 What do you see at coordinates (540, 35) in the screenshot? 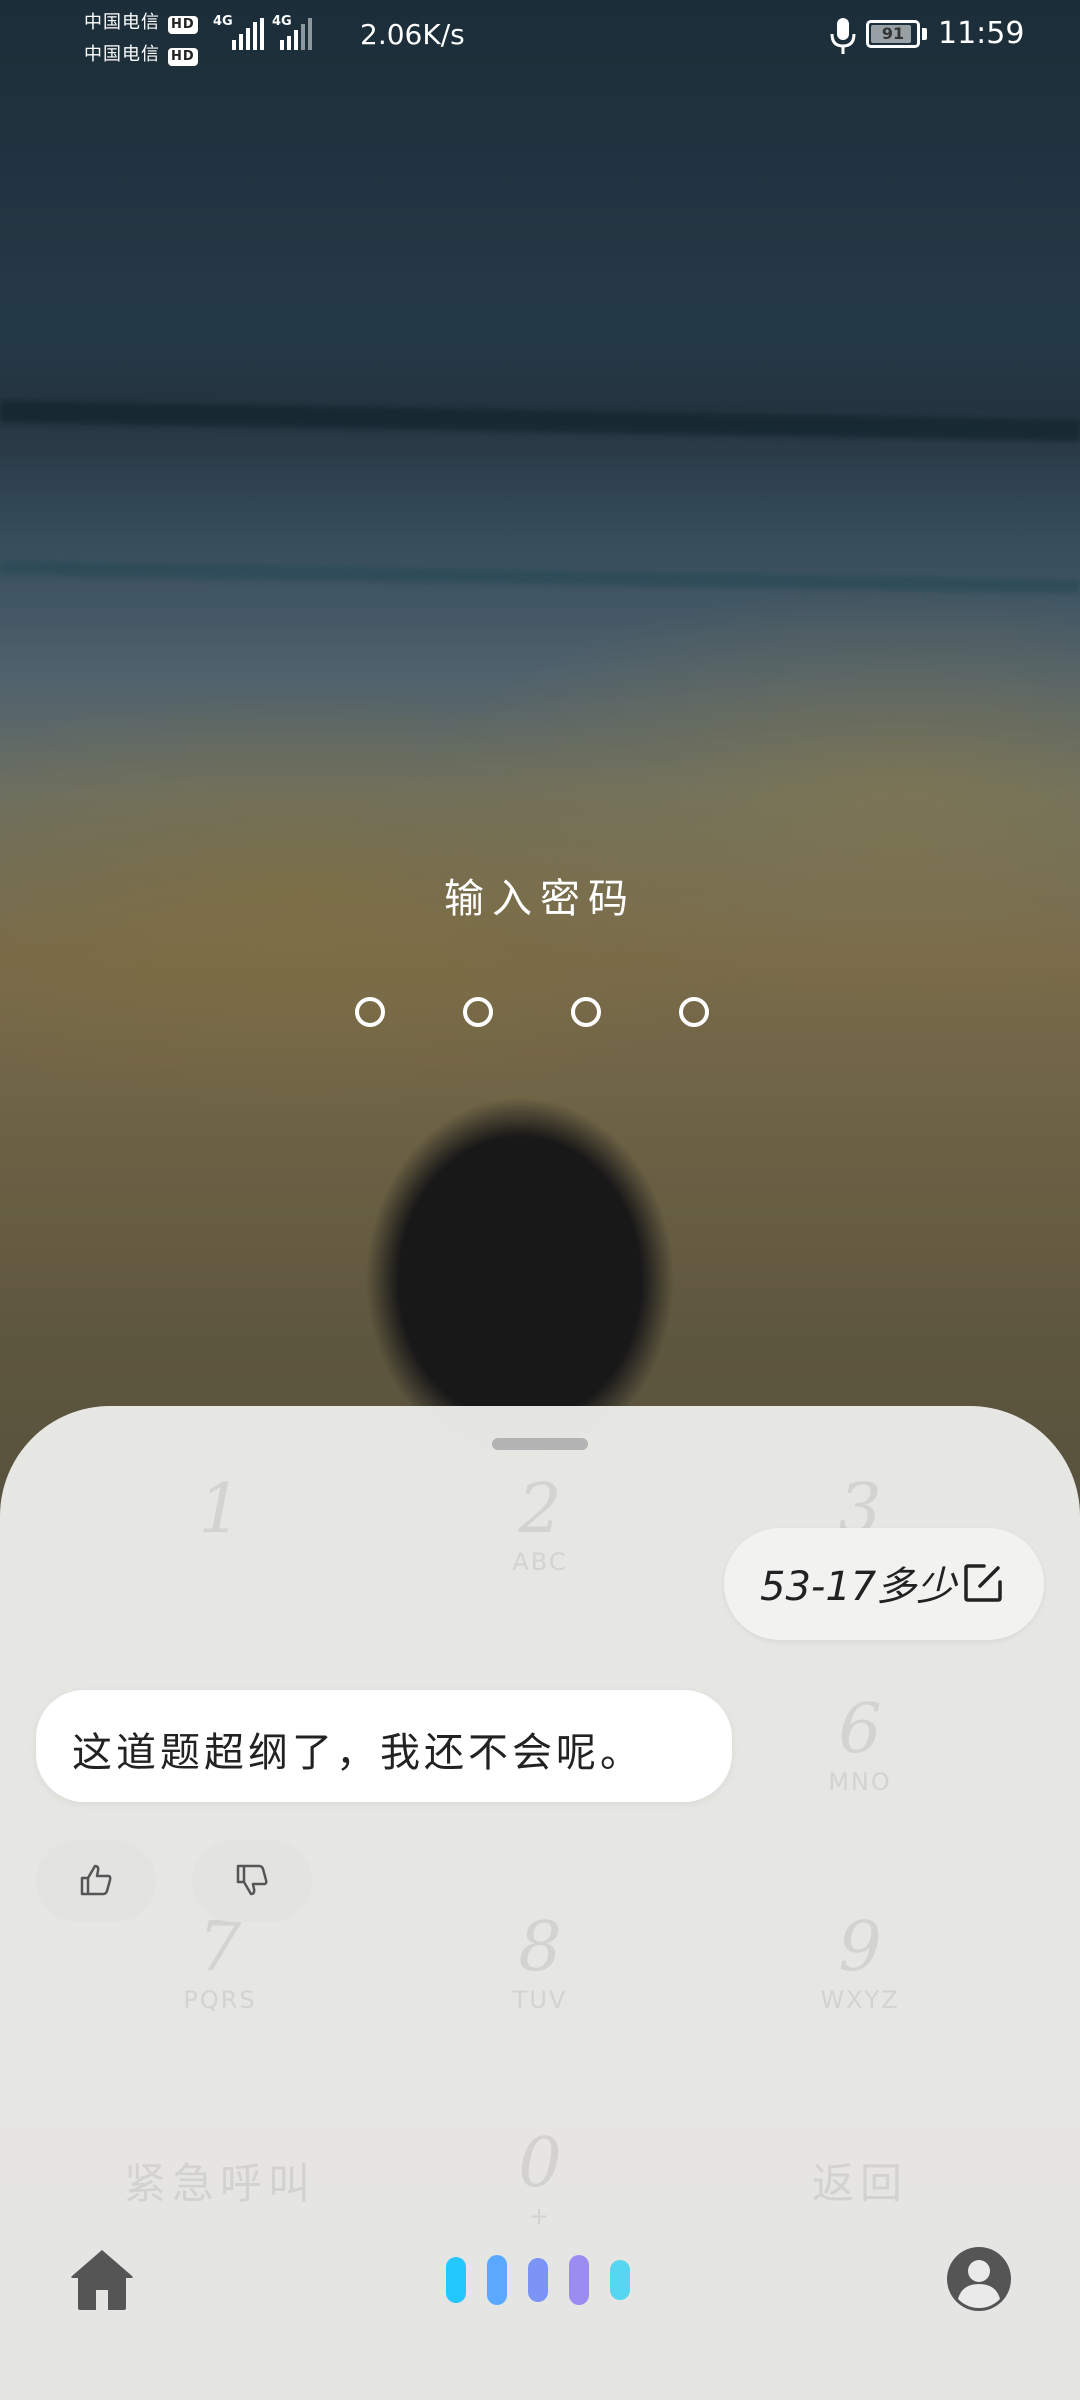
I see `status-bar: 中国电信 HD 中国电信 HD 4G 4G 2.06K/s 91 11:59` at bounding box center [540, 35].